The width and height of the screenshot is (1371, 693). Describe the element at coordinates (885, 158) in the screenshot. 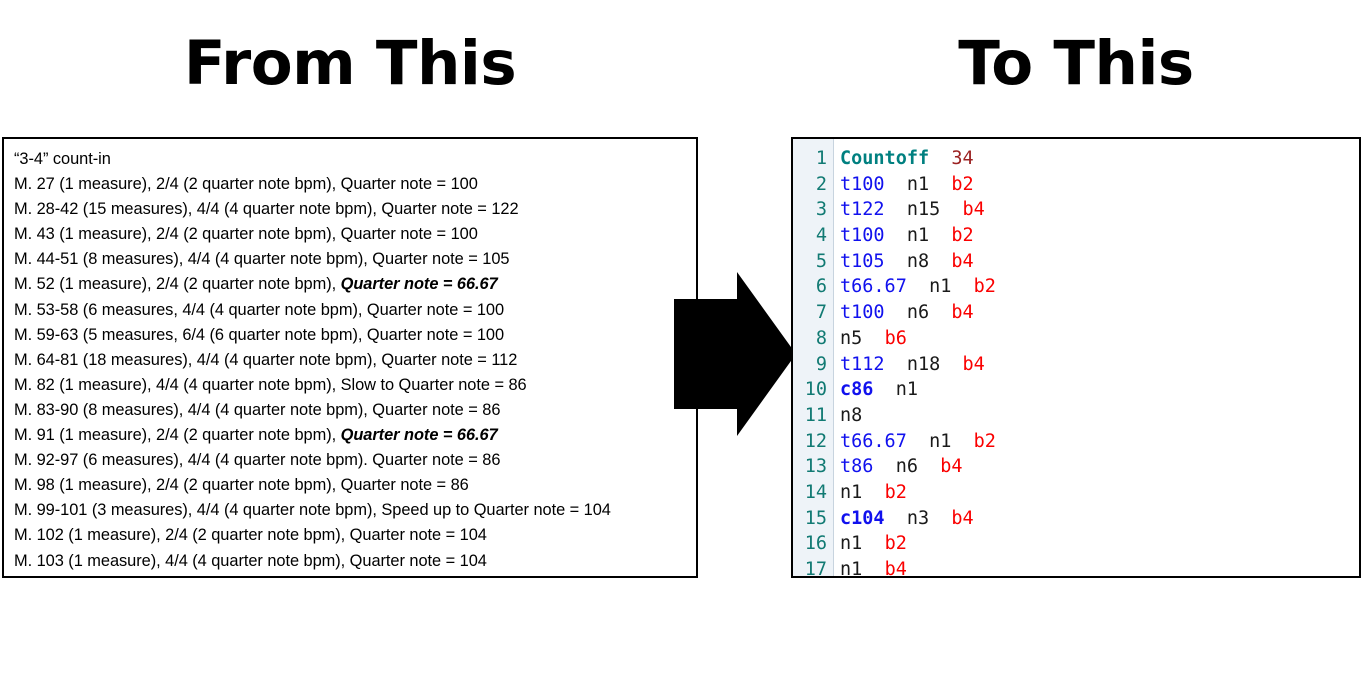

I see `code-token-kw: Countoff` at that location.